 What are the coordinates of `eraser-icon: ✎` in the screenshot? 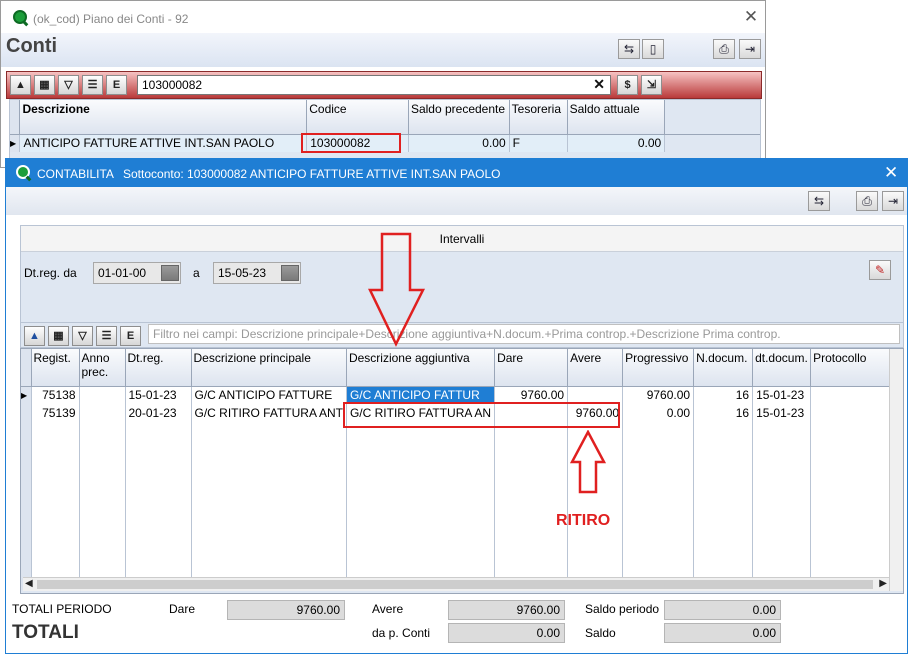 It's located at (880, 270).